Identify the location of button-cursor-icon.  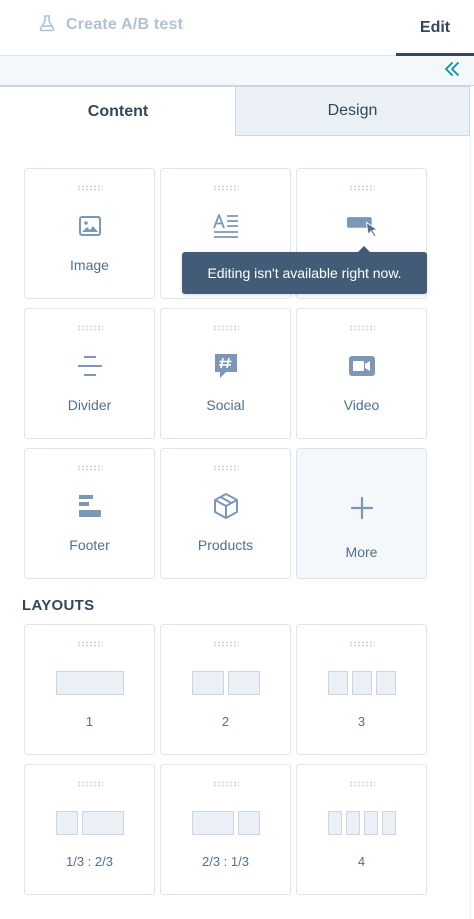
(361, 226).